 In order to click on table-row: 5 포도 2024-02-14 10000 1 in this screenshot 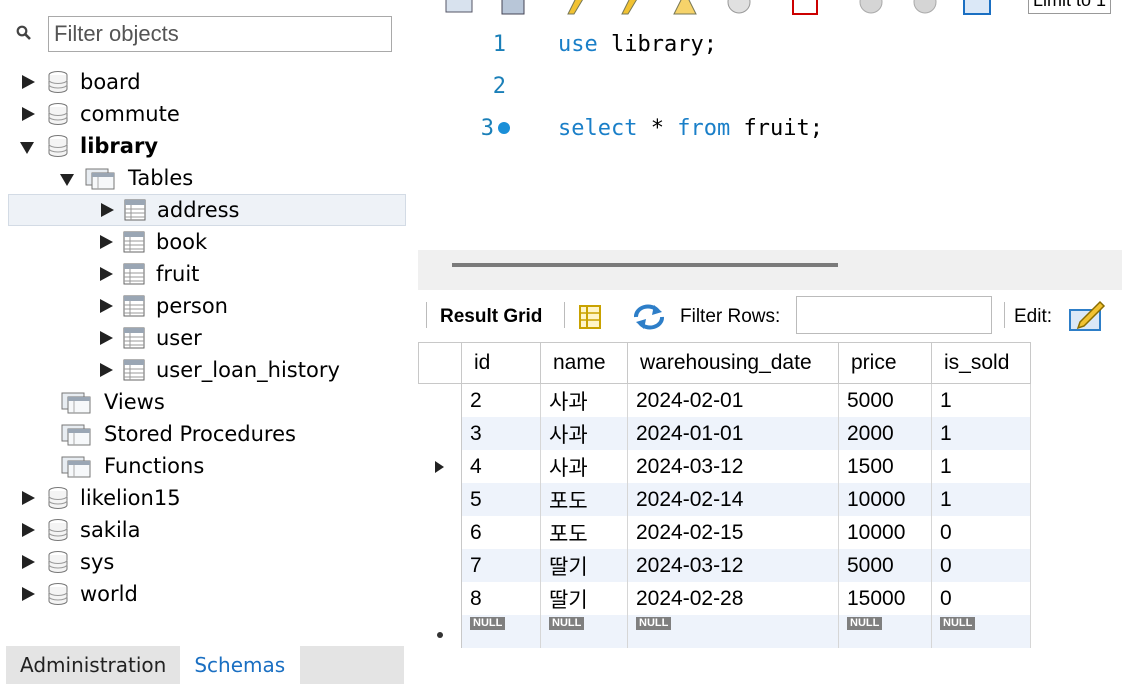, I will do `click(724, 499)`.